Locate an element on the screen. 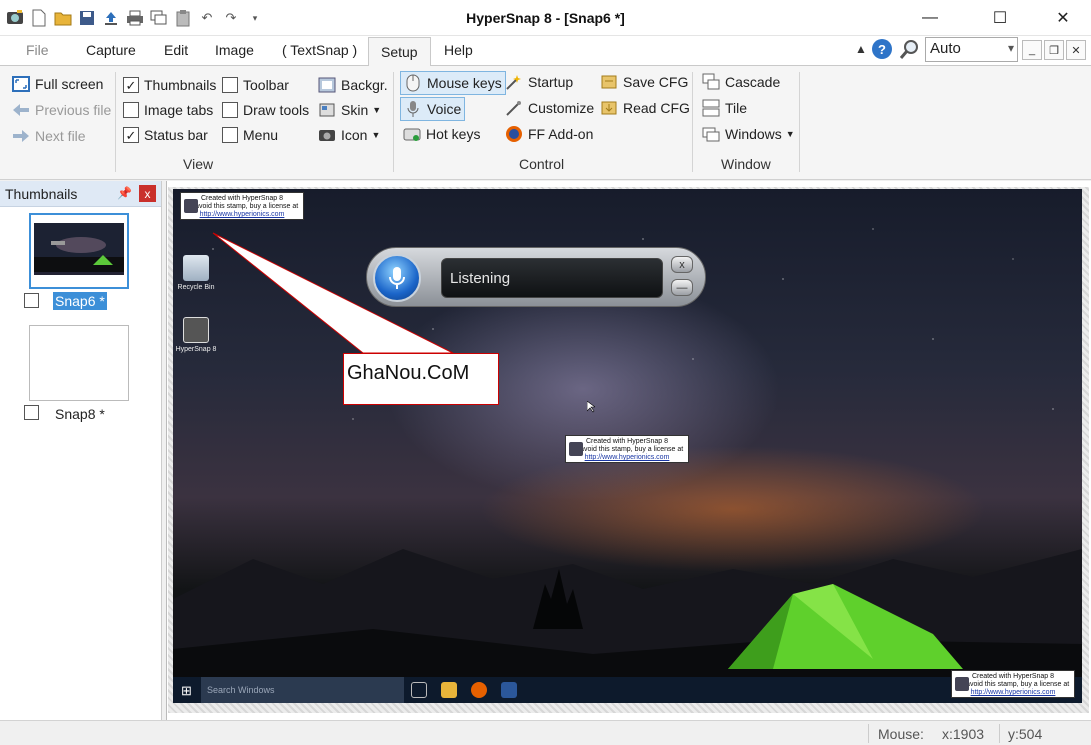 This screenshot has width=1091, height=745. thumbnail-snap6 is located at coordinates (79, 251).